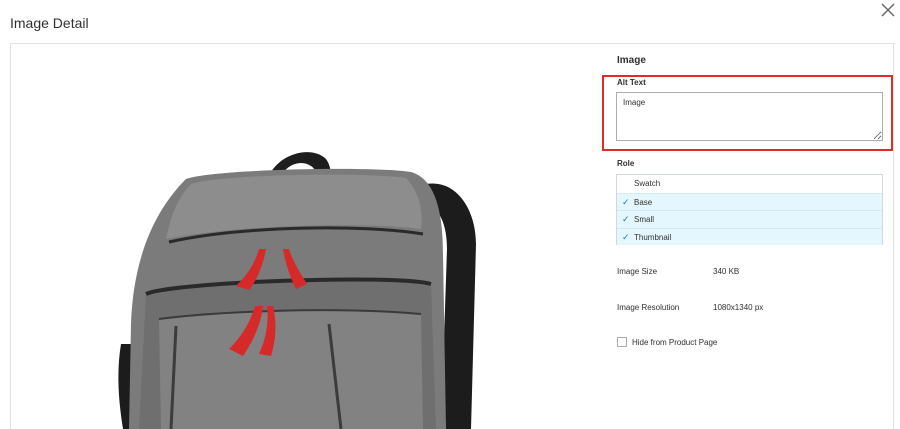  Describe the element at coordinates (749, 116) in the screenshot. I see `alt-text-input` at that location.